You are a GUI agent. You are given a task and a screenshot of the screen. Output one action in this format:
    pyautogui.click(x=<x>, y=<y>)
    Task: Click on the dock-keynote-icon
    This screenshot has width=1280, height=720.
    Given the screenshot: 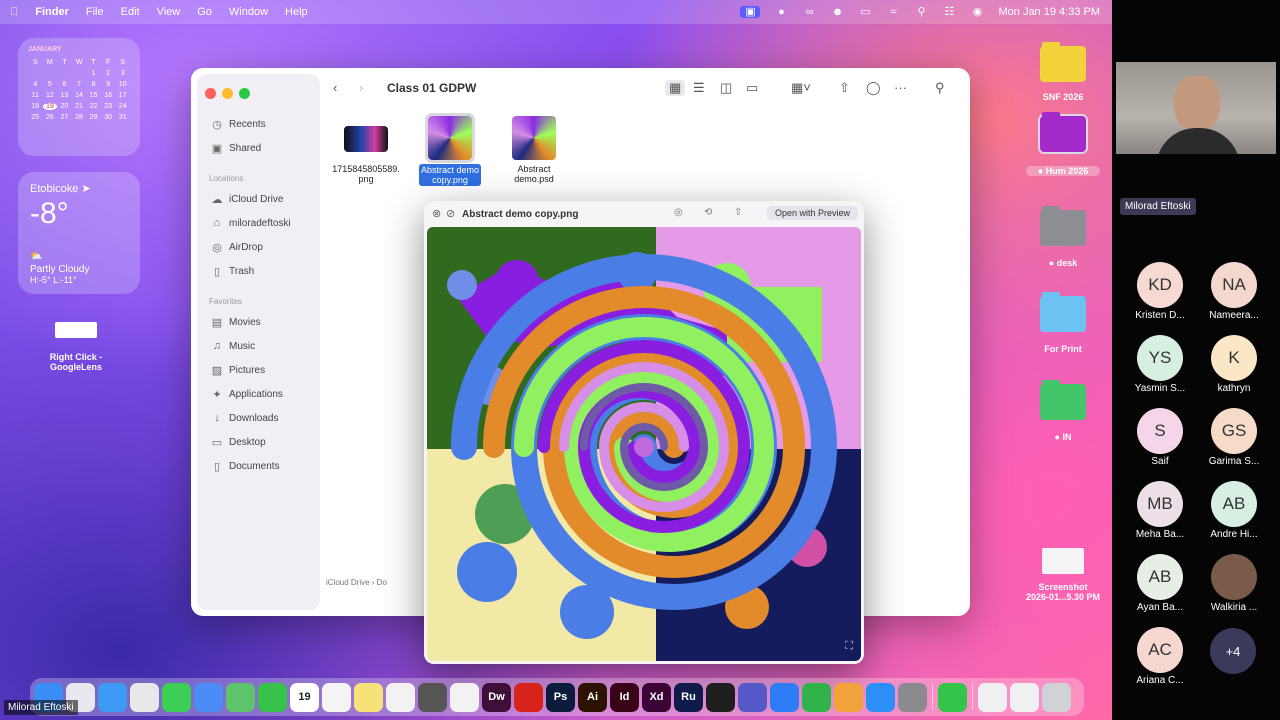 What is the action you would take?
    pyautogui.click(x=784, y=697)
    